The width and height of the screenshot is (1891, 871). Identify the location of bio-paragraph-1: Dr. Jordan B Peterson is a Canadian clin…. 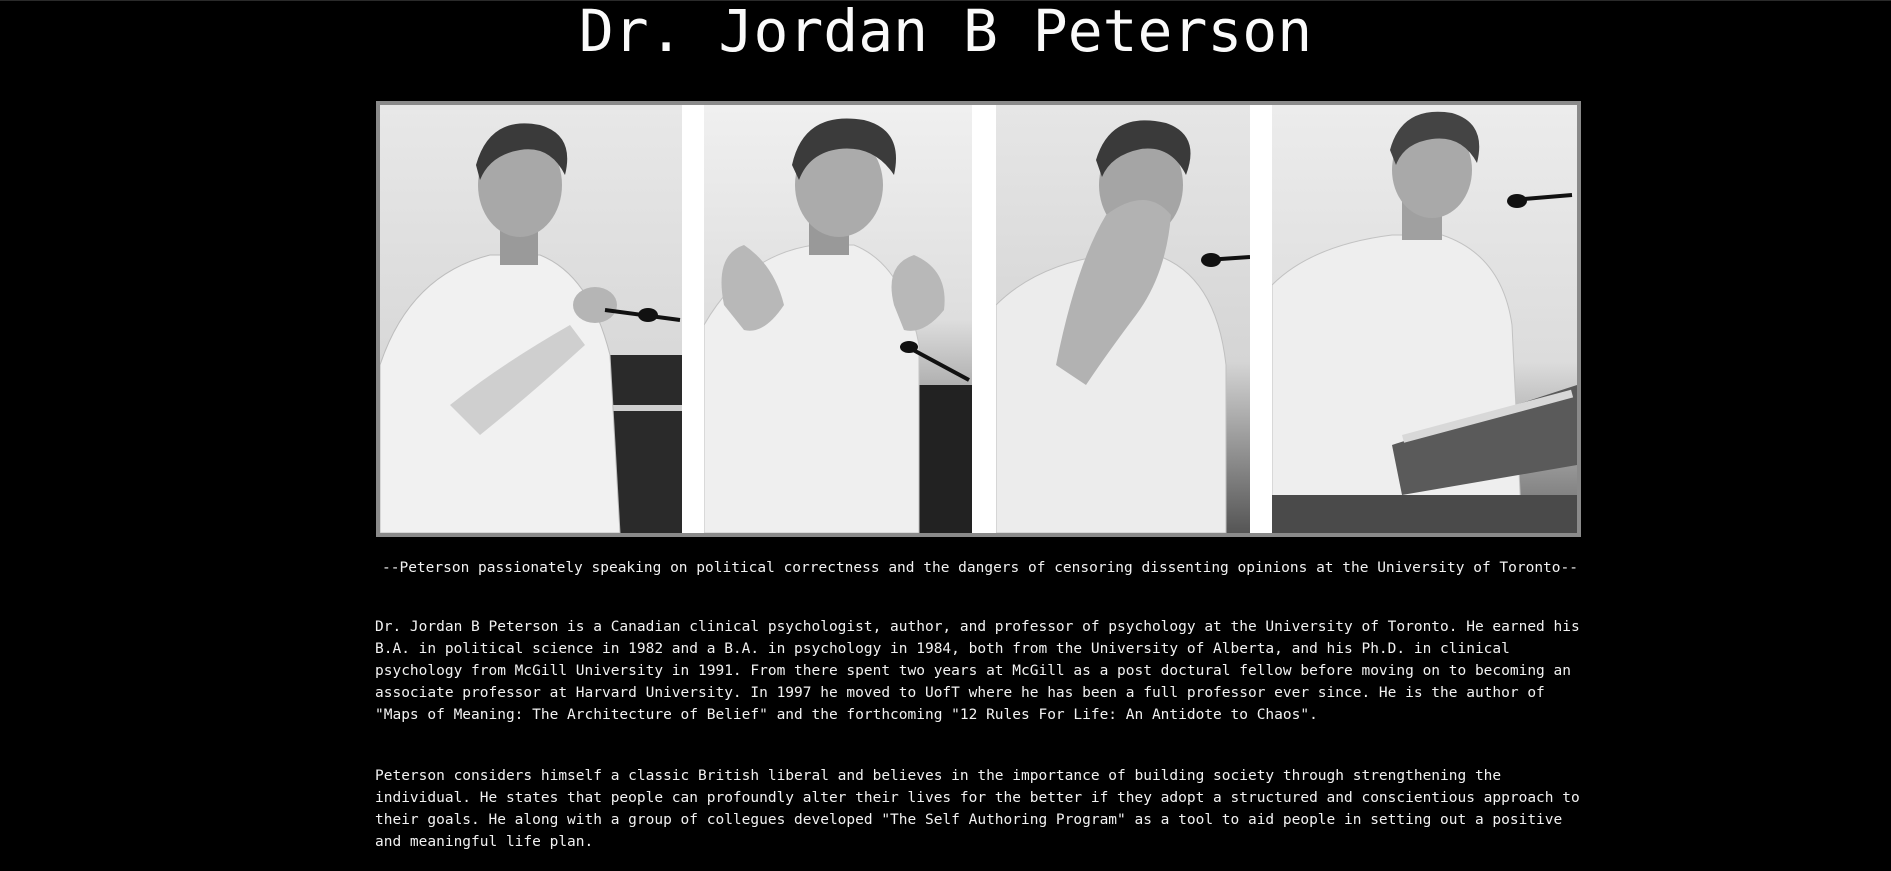
(977, 671).